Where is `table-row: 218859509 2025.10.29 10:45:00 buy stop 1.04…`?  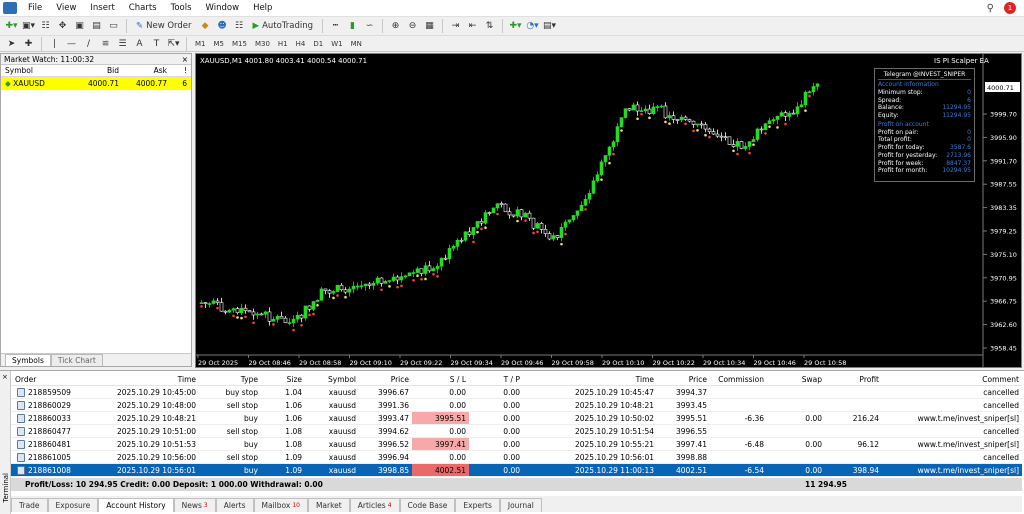 table-row: 218859509 2025.10.29 10:45:00 buy stop 1.04… is located at coordinates (516, 392).